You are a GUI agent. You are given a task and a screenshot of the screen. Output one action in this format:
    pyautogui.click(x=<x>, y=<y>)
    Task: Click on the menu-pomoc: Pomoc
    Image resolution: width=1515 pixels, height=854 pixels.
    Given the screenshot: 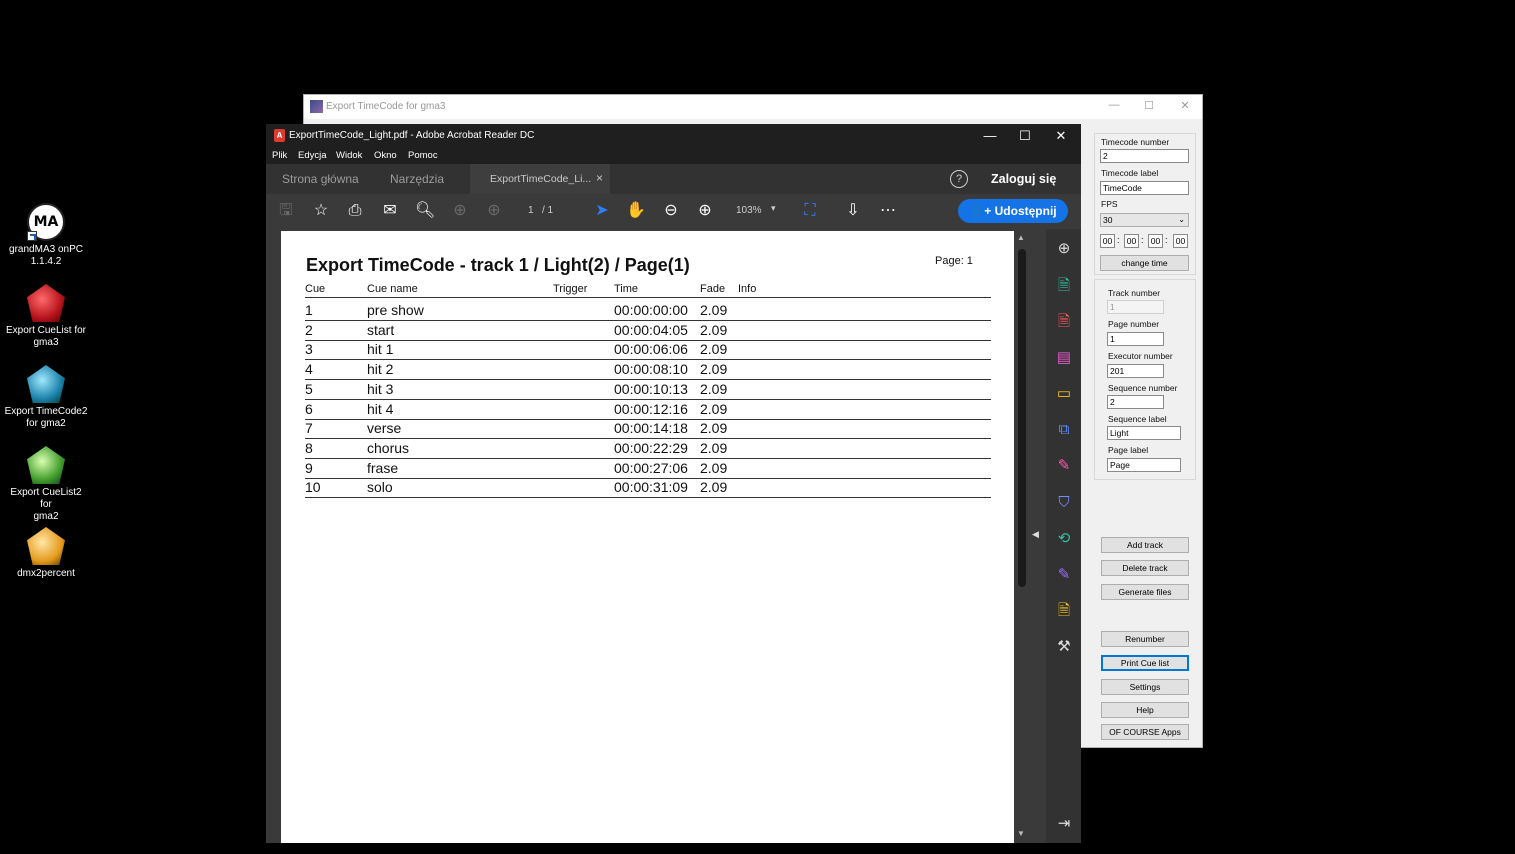 What is the action you would take?
    pyautogui.click(x=423, y=155)
    